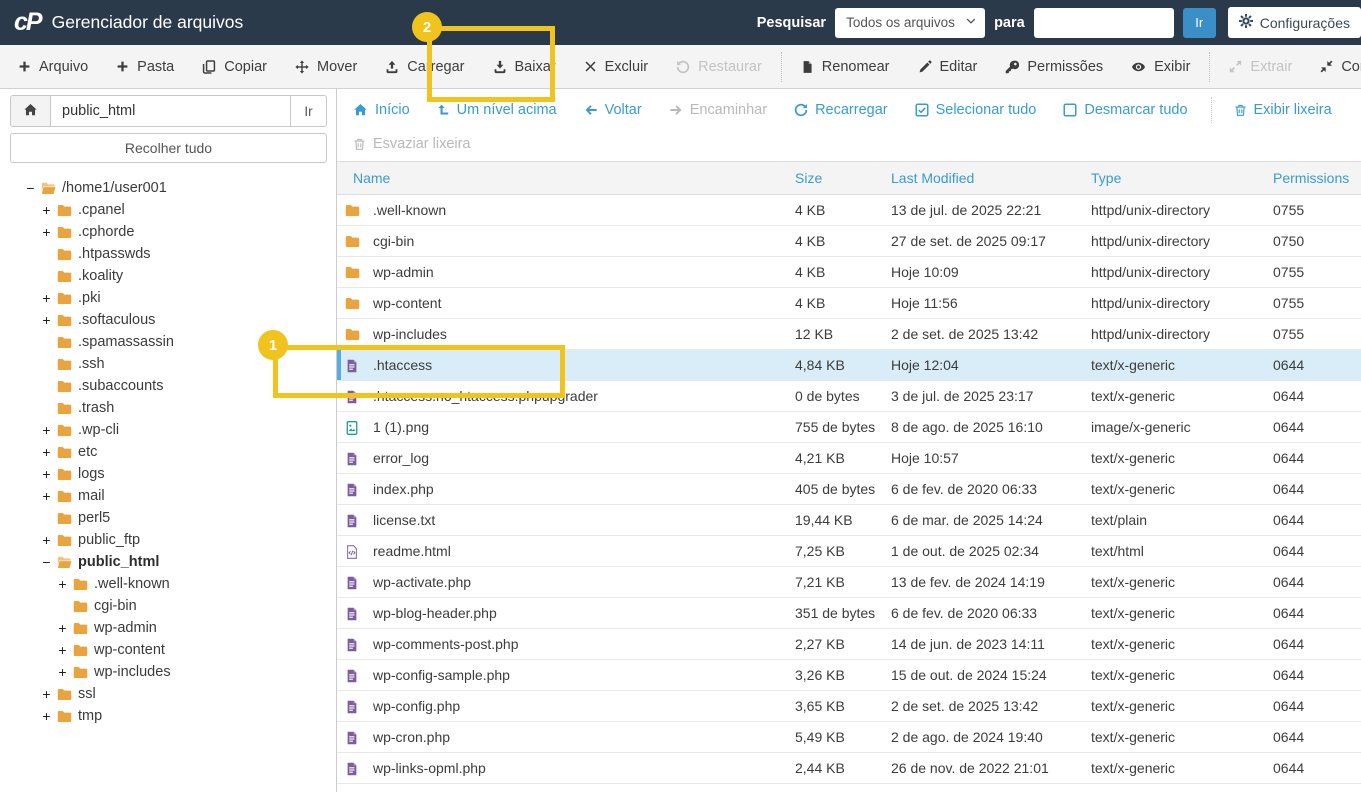  I want to click on move-icon, so click(302, 66).